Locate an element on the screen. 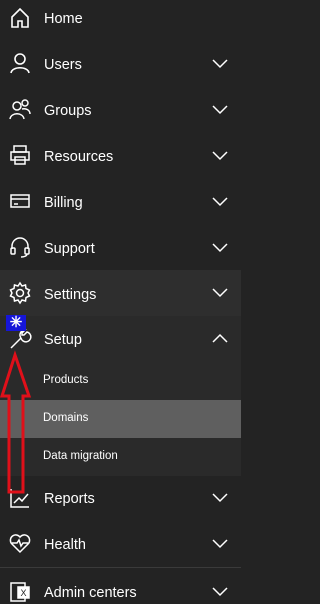  nav-item-label: Reports is located at coordinates (69, 499).